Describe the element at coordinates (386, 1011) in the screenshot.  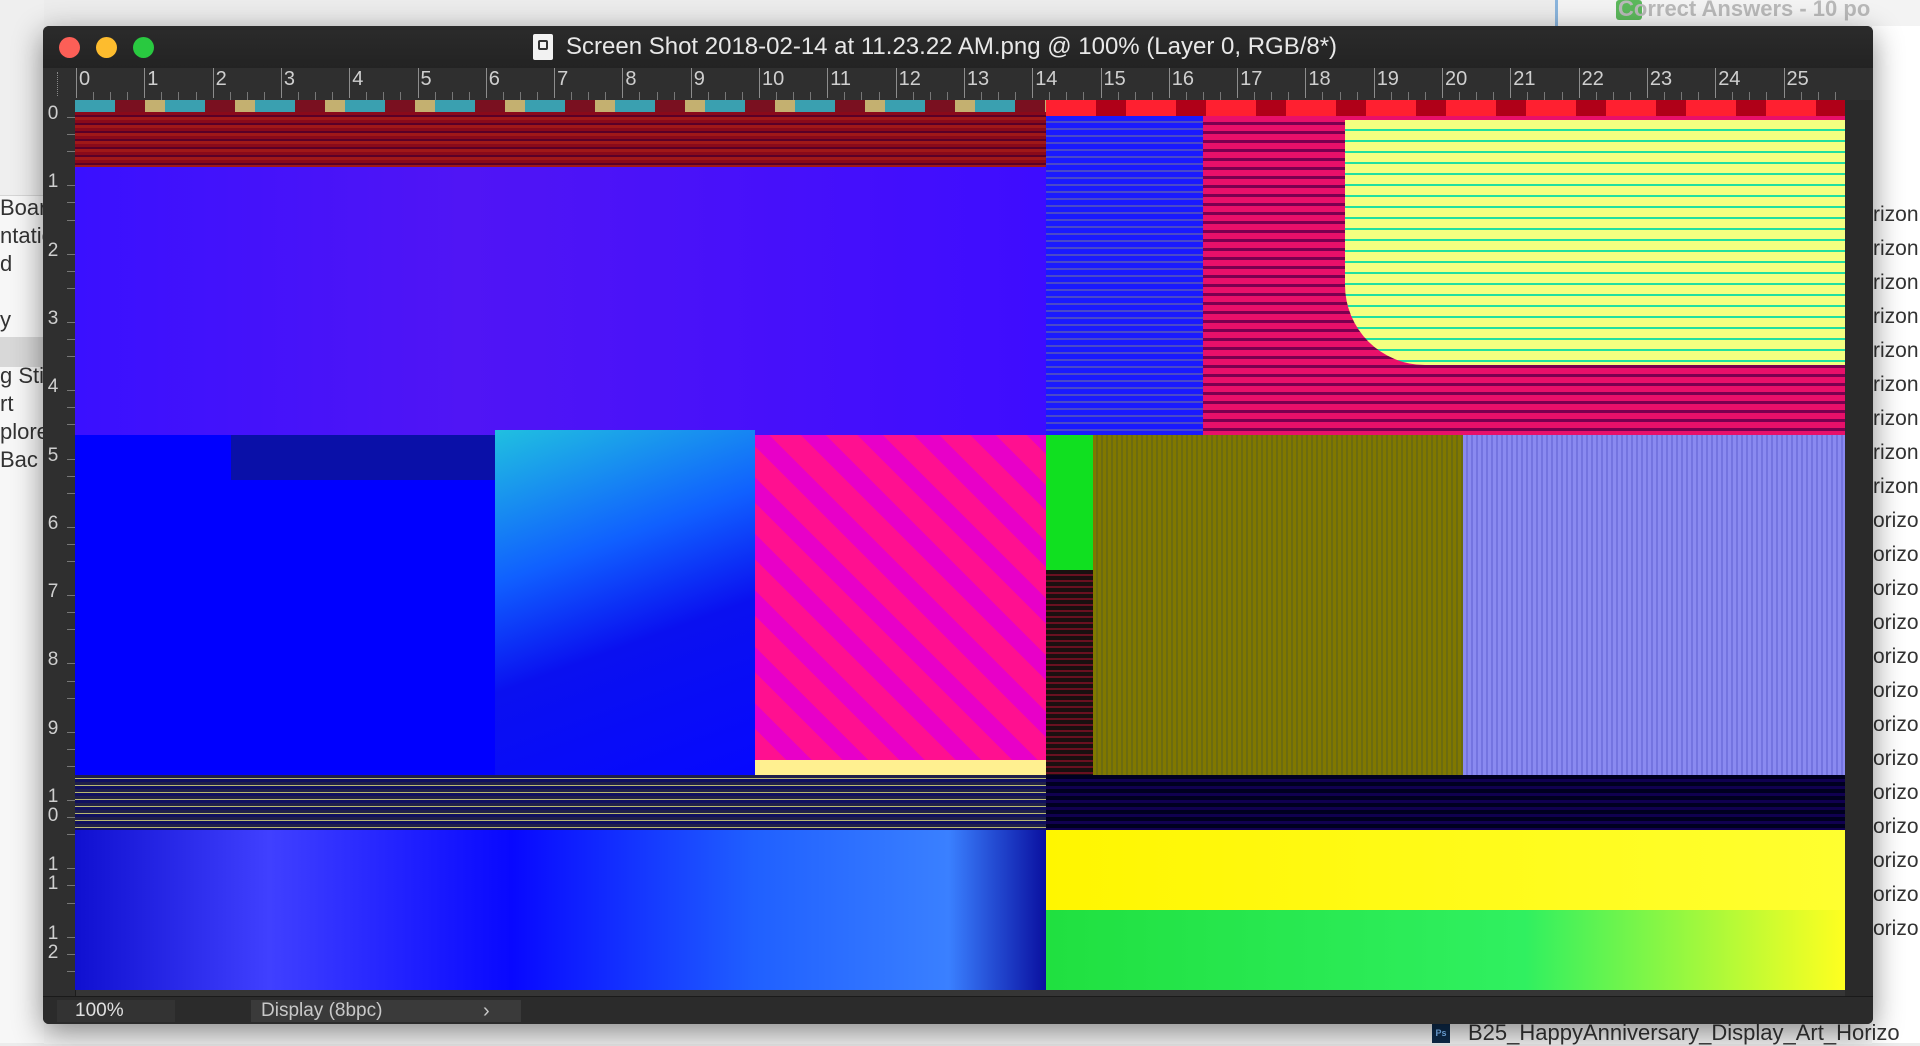
I see `document-info-field: Display (8bpc)` at that location.